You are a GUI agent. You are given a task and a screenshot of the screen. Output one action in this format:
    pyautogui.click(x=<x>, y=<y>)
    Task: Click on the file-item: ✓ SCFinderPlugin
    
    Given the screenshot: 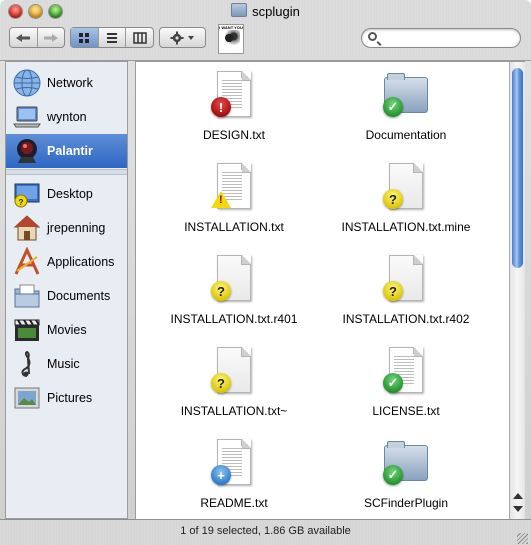 What is the action you would take?
    pyautogui.click(x=406, y=476)
    